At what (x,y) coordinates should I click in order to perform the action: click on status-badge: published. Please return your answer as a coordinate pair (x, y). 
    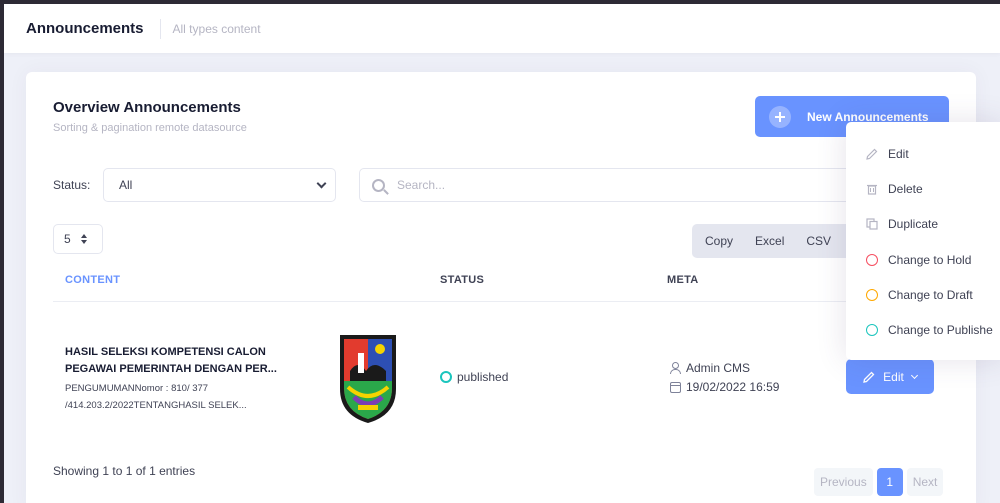
    Looking at the image, I should click on (474, 377).